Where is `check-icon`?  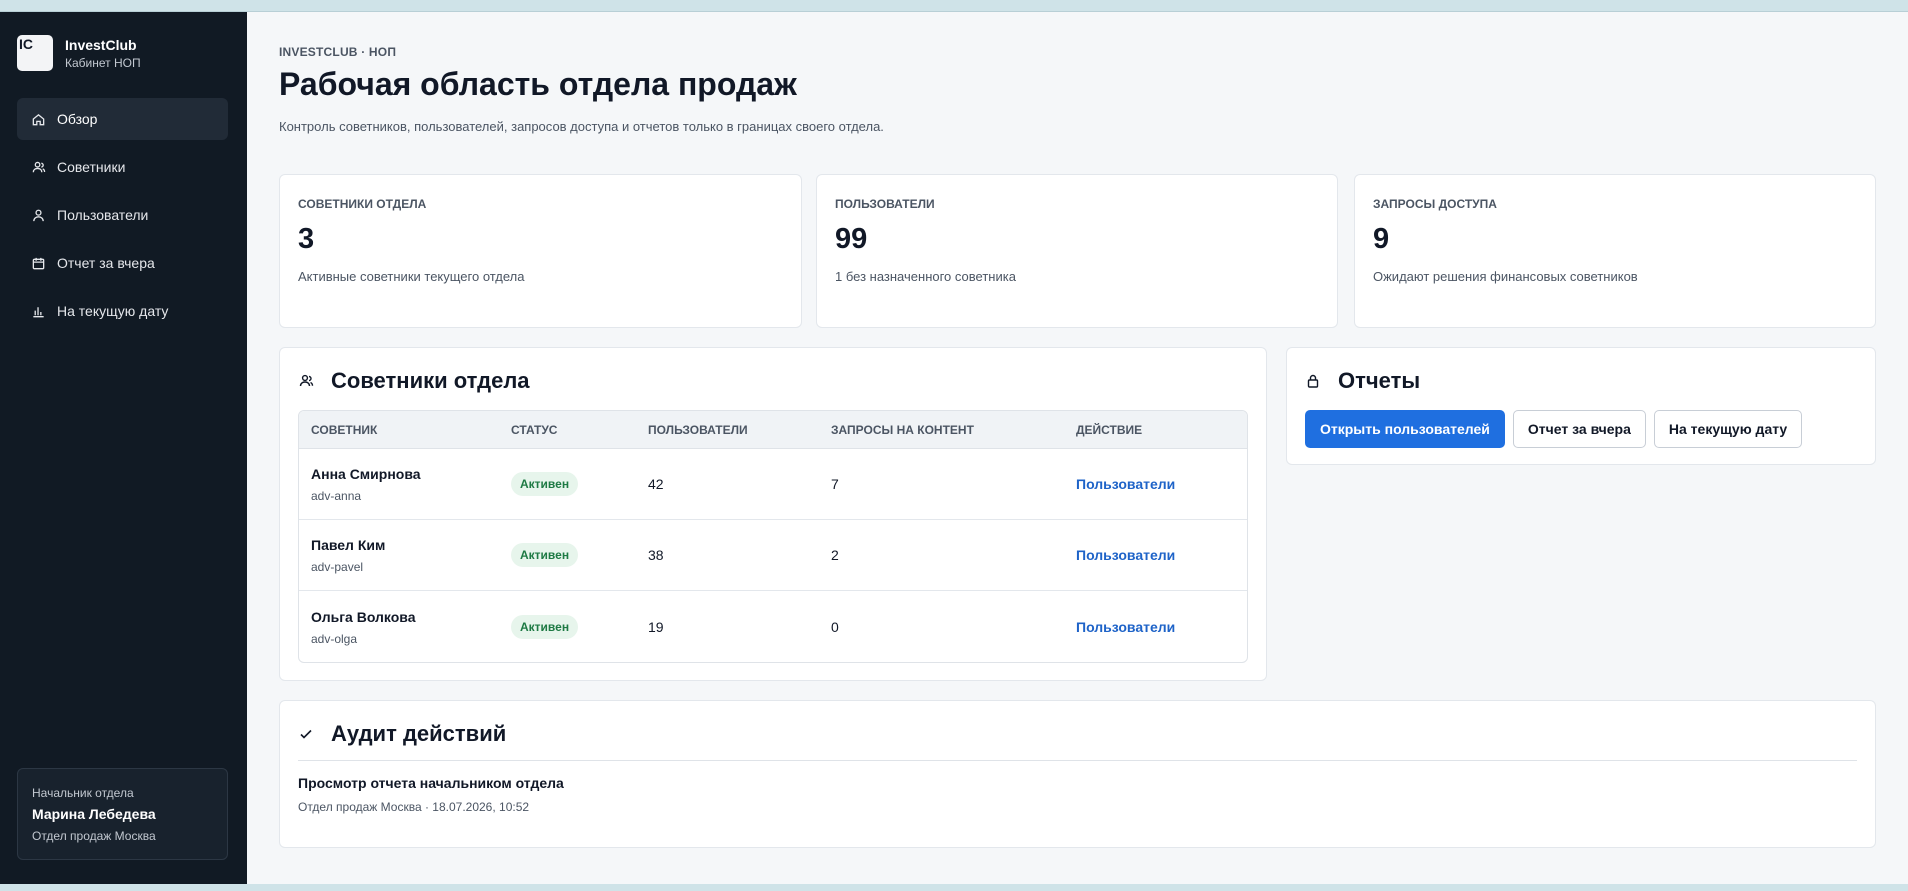 check-icon is located at coordinates (306, 734).